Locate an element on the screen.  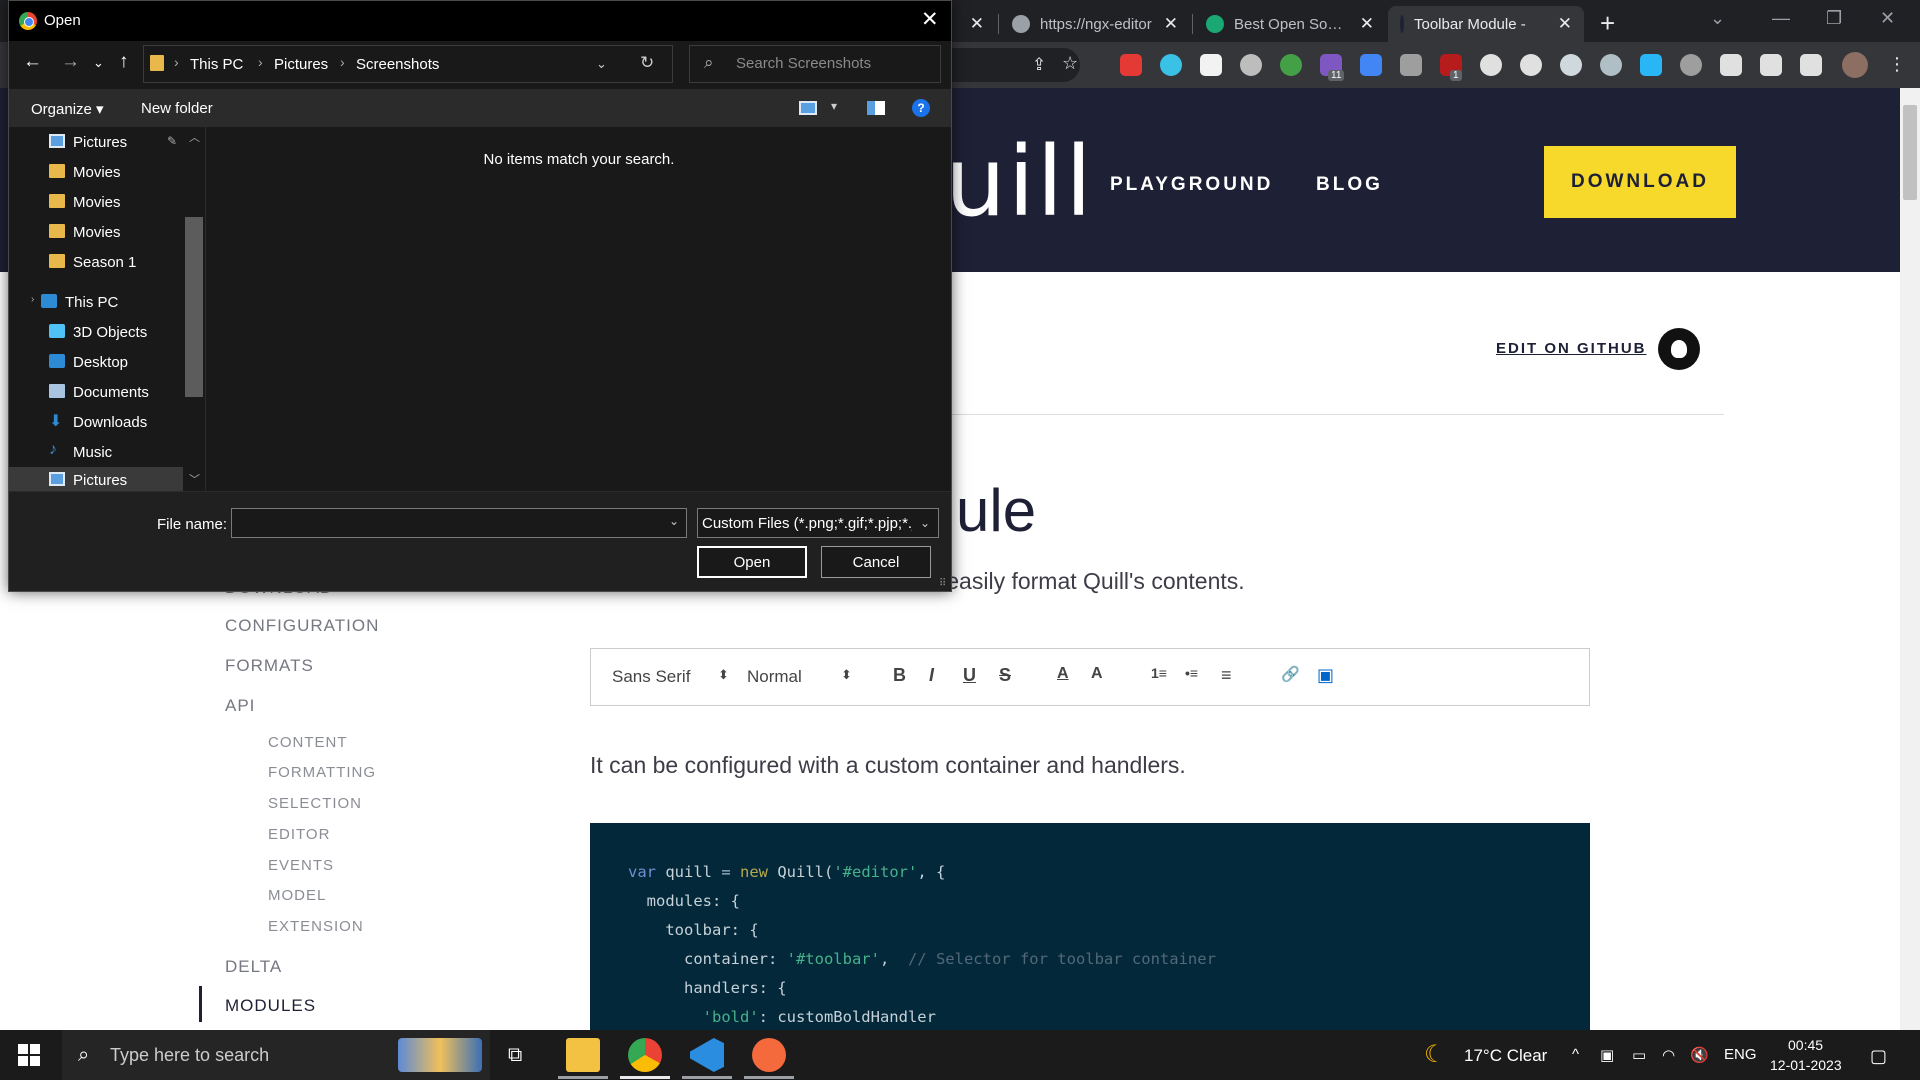
shield-extension-icon is located at coordinates (1411, 65).